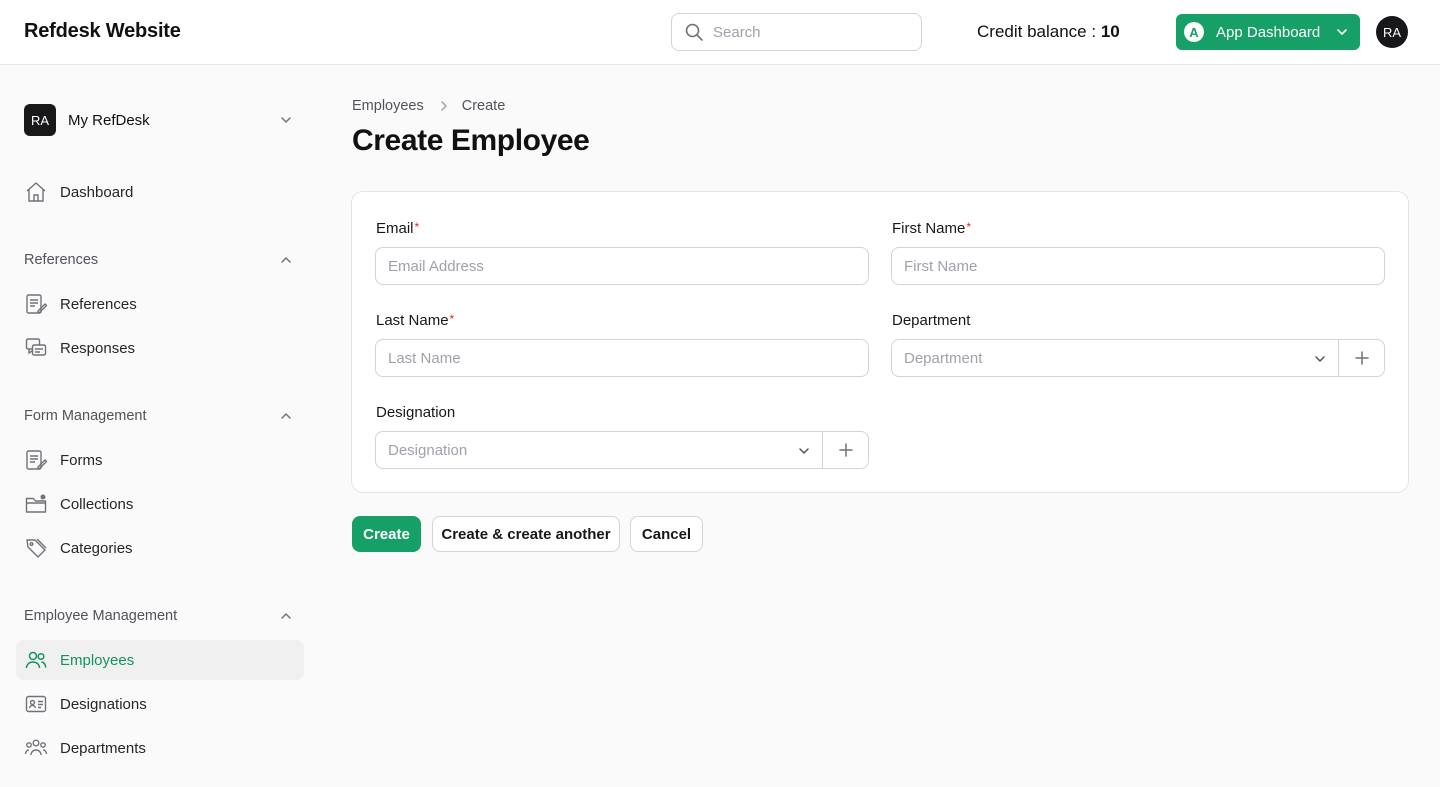 The width and height of the screenshot is (1440, 787). Describe the element at coordinates (929, 228) in the screenshot. I see `first-name-label-text: First Name` at that location.